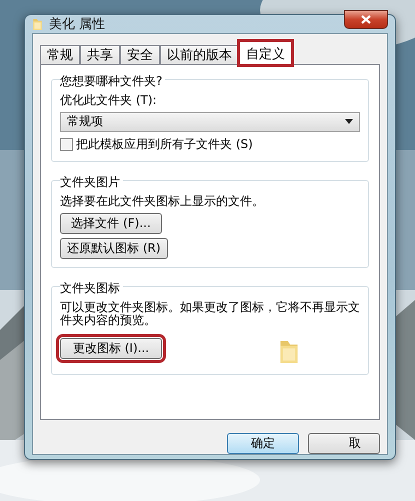  I want to click on folder-type-dropdown: 常规项, so click(210, 122).